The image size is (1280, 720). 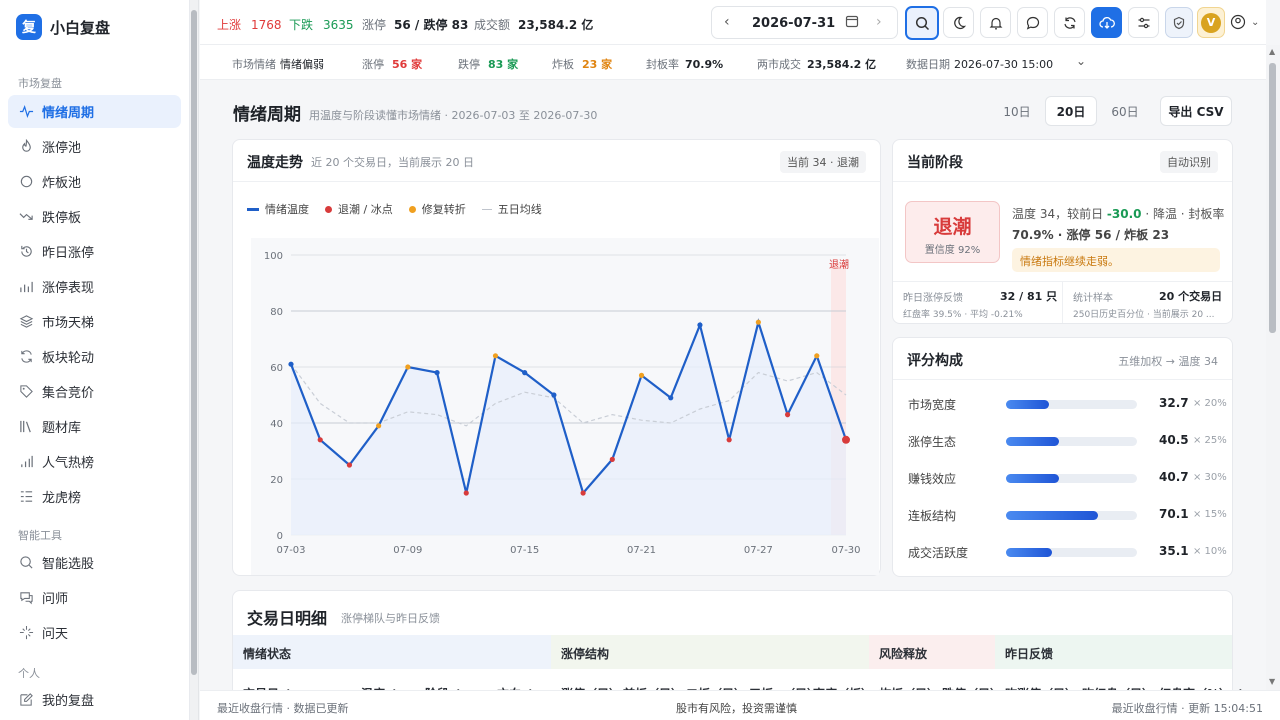 I want to click on sidebar-item-items-8: 集合竞价, so click(x=94, y=391).